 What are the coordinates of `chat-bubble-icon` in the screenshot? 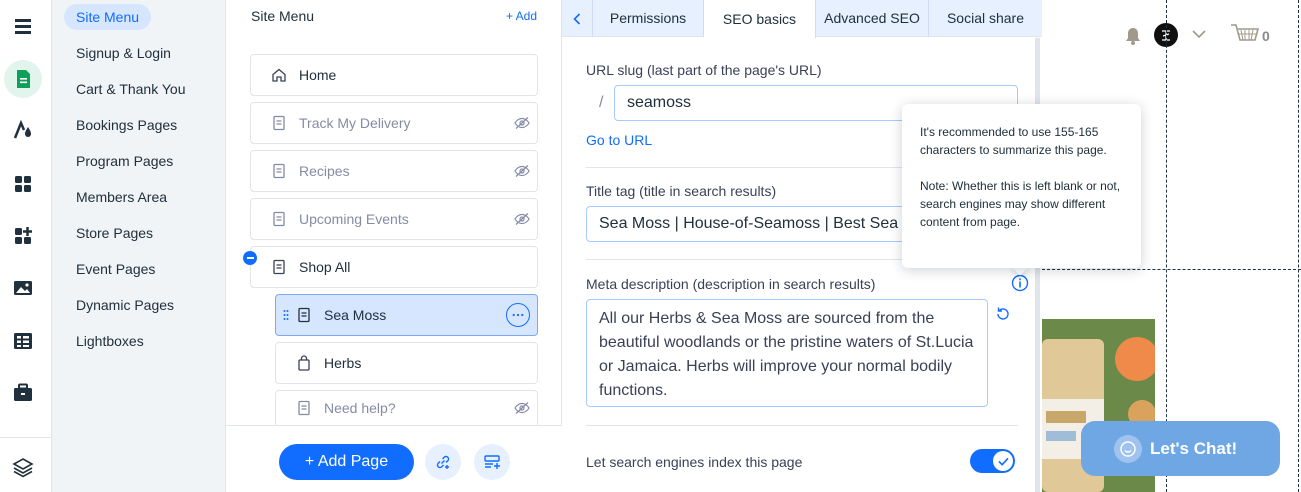 It's located at (1128, 448).